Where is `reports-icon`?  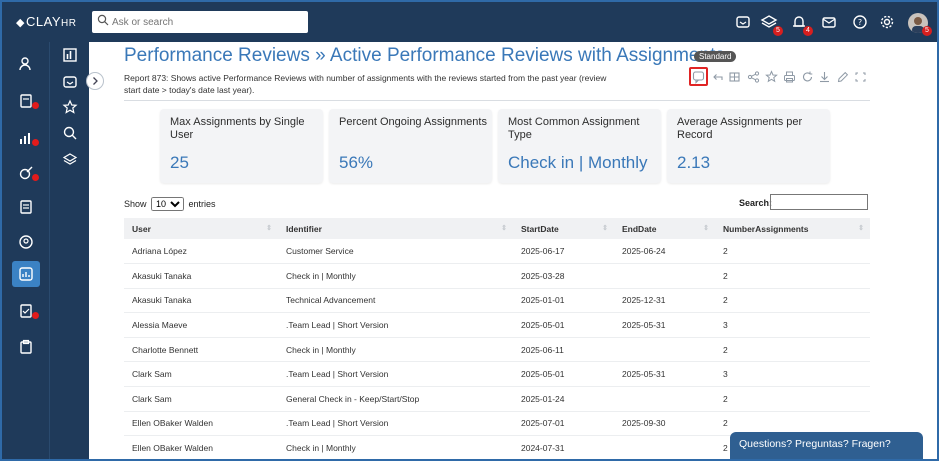 reports-icon is located at coordinates (26, 274).